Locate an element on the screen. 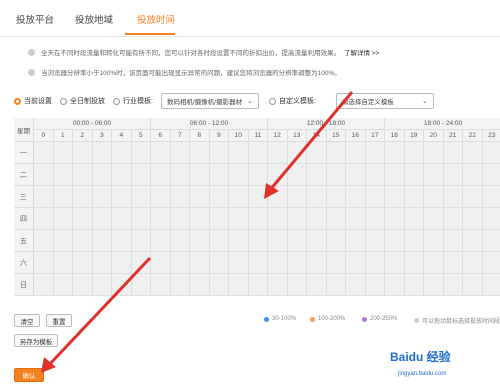  watermark-url: jingyan.baidu.com is located at coordinates (422, 374).